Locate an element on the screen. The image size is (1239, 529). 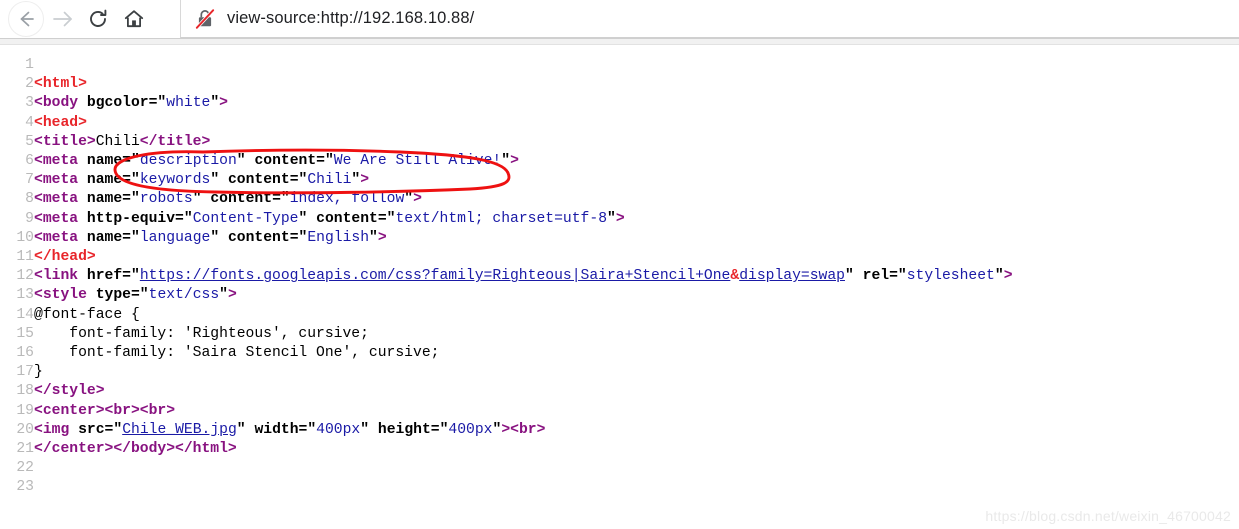
line-number: 7 is located at coordinates (29, 180).